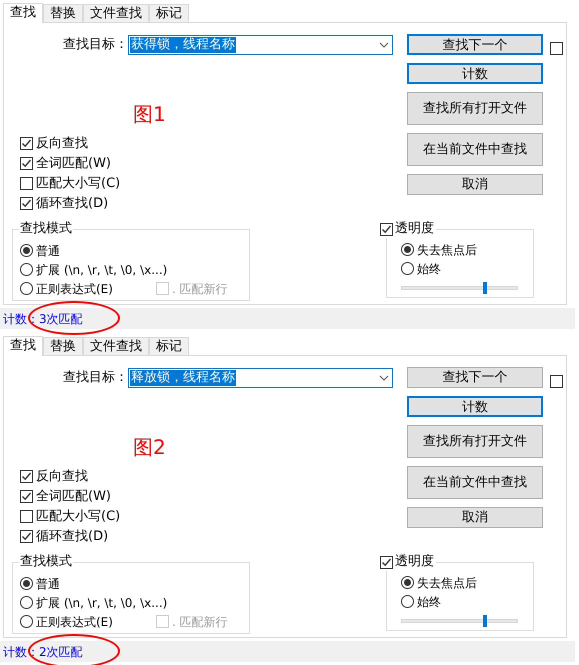 The image size is (579, 665). I want to click on status-text: 计数：2次匹配, so click(42, 652).